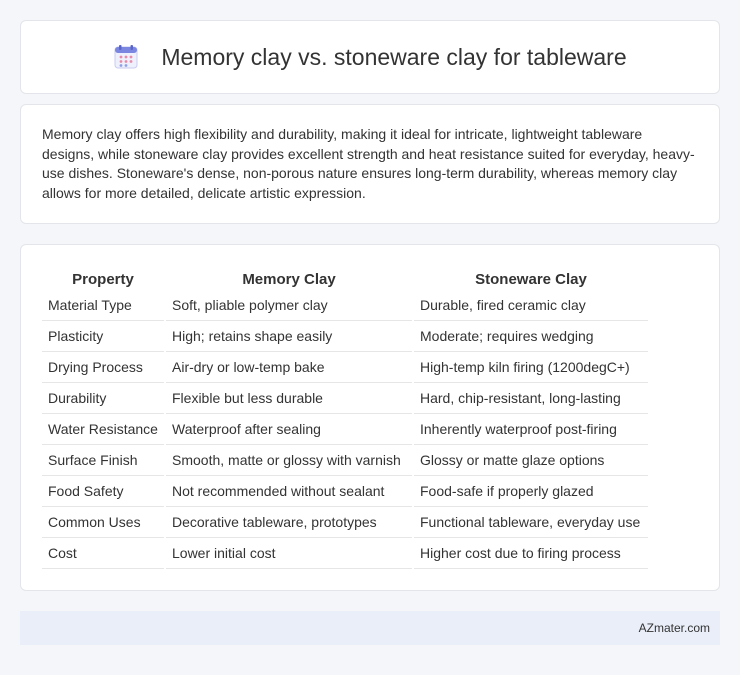  I want to click on column-header-stoneware-clay: Stoneware Clay, so click(531, 279).